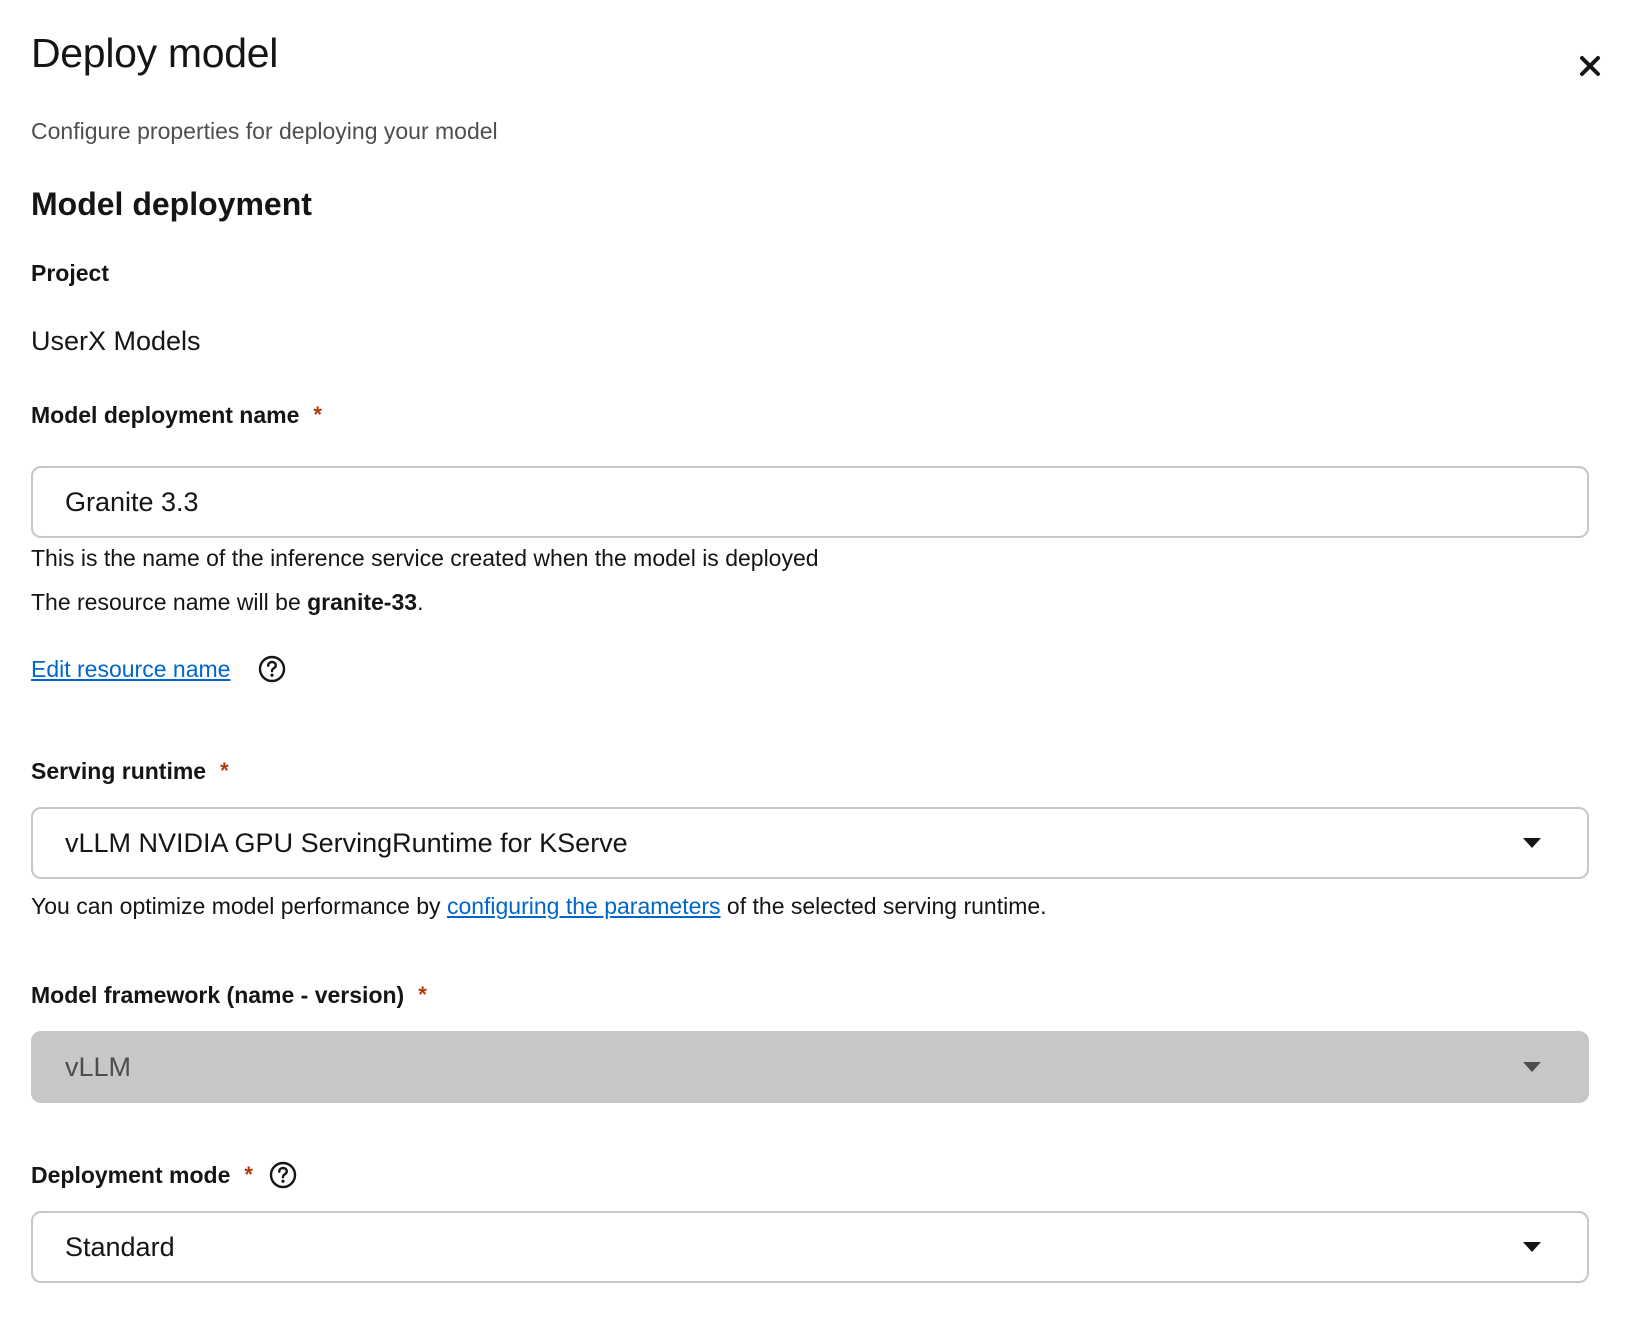 The height and width of the screenshot is (1322, 1628). I want to click on model-framework-selected: vLLM, so click(98, 1066).